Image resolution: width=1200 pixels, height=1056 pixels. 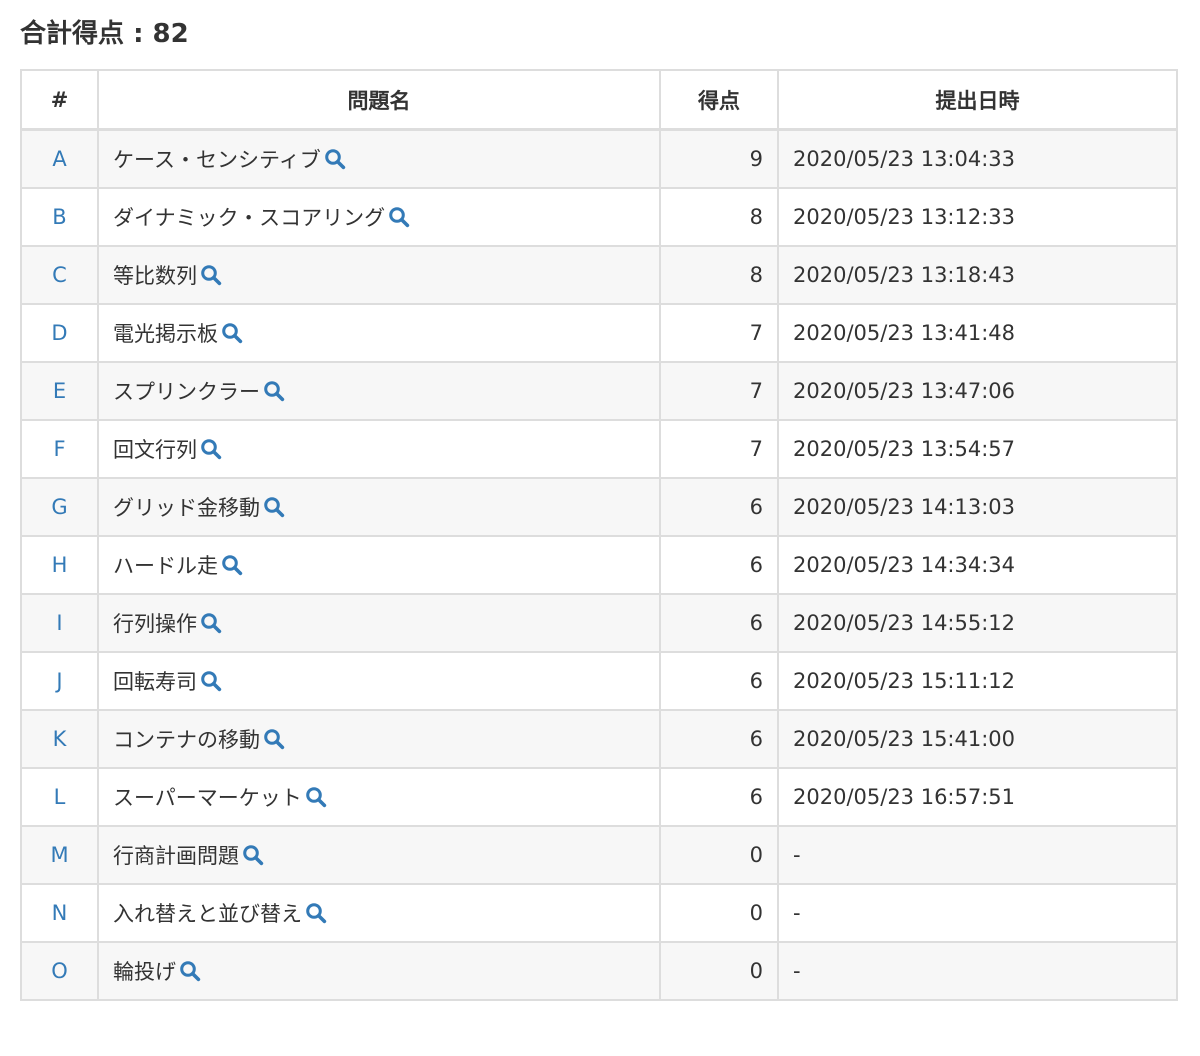 I want to click on problem-id-cell: O, so click(x=59, y=971).